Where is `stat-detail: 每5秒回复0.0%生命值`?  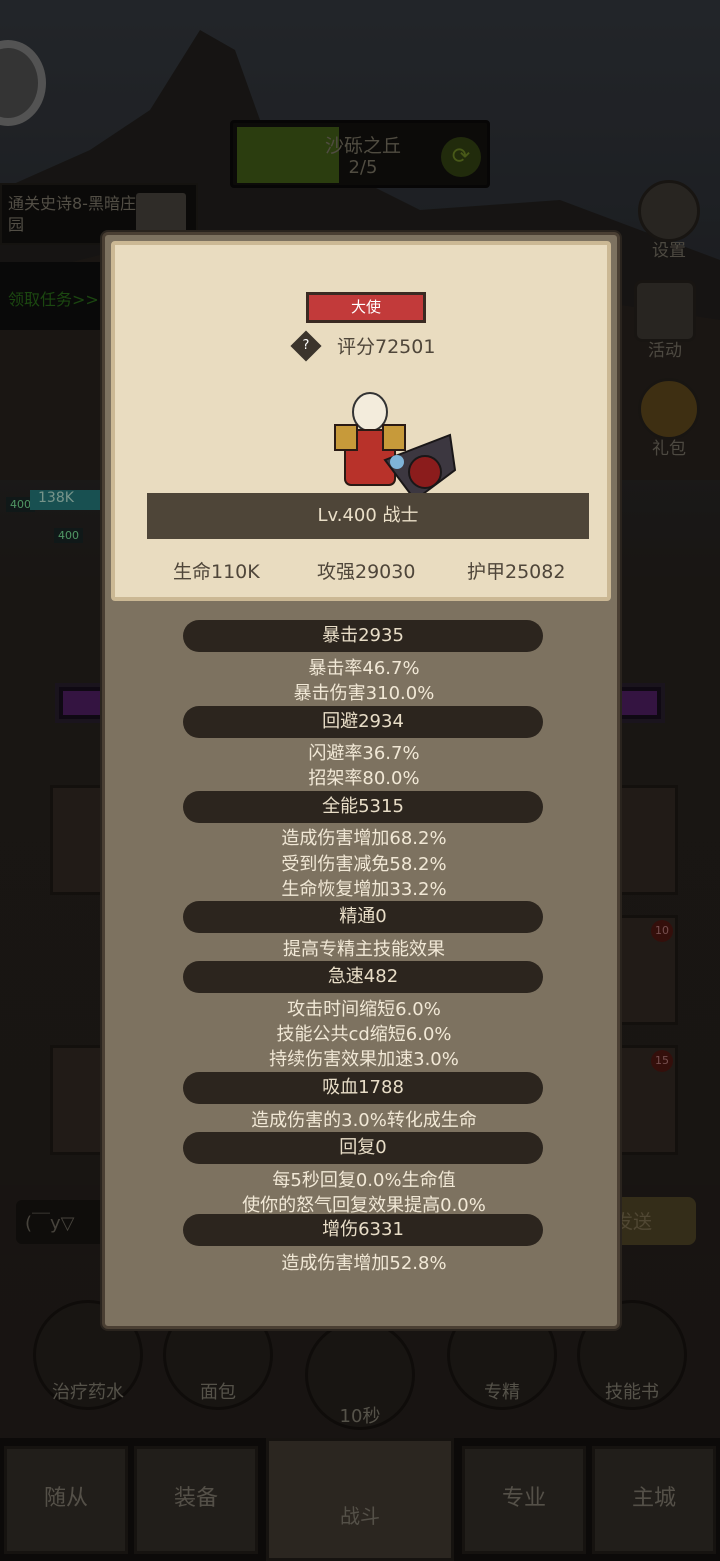 stat-detail: 每5秒回复0.0%生命值 is located at coordinates (364, 1180).